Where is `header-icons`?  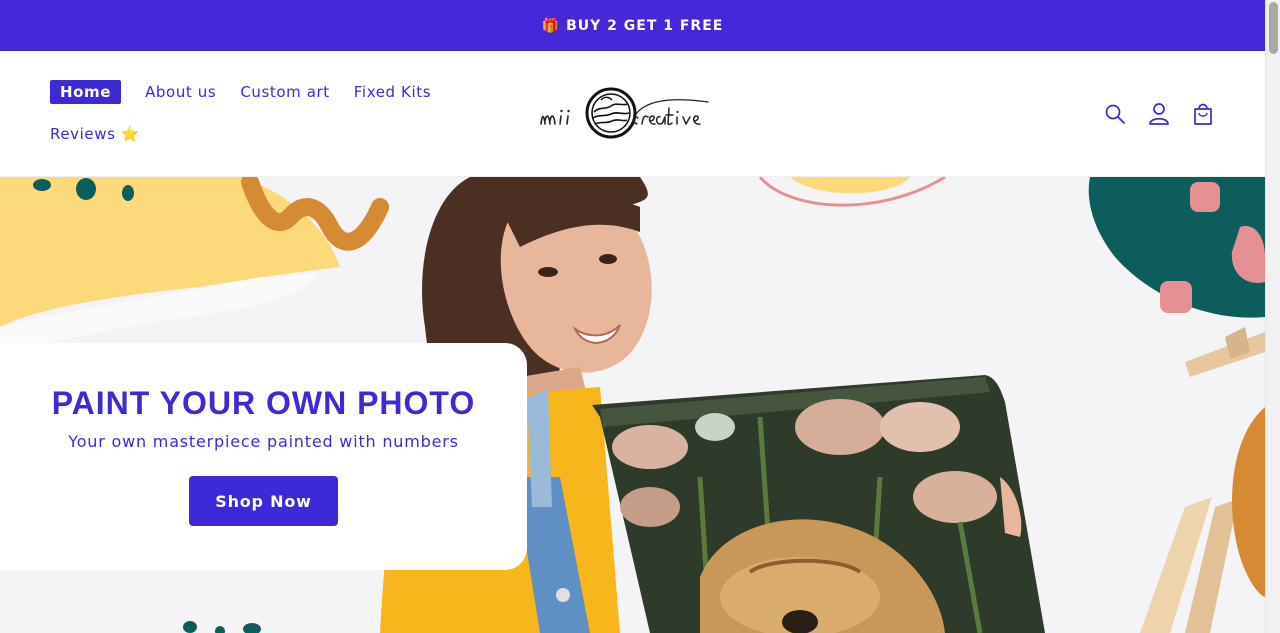
header-icons is located at coordinates (1166, 114).